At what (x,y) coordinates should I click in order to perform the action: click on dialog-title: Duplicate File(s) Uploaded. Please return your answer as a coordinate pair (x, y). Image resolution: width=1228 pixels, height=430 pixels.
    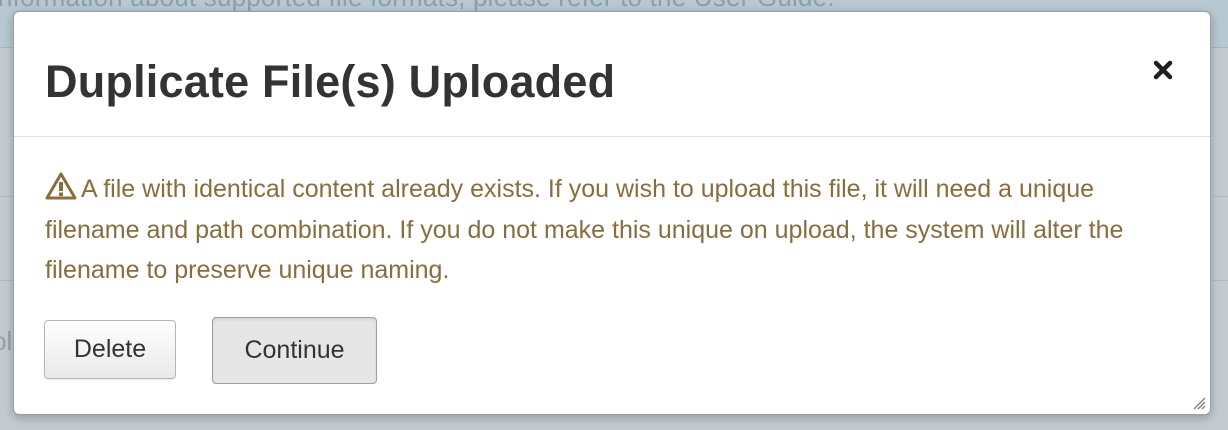
    Looking at the image, I should click on (330, 81).